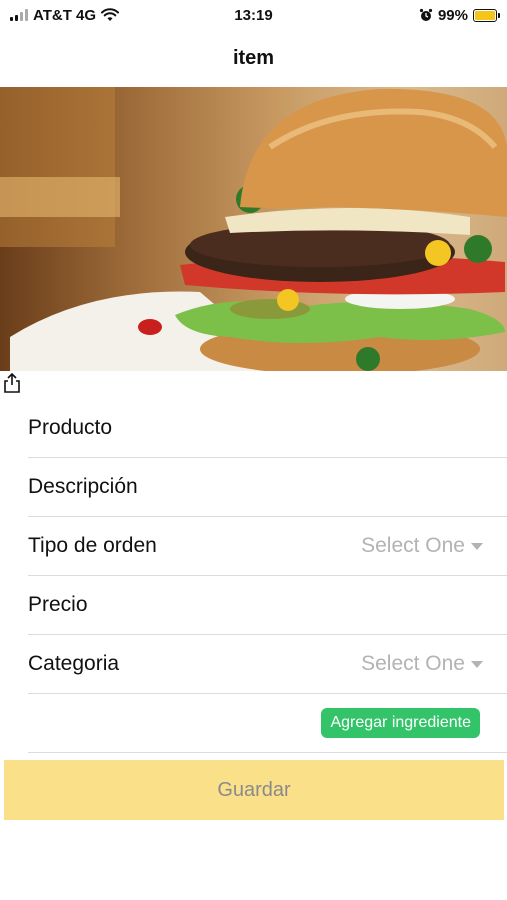  Describe the element at coordinates (83, 486) in the screenshot. I see `descripcion-label: Descripción` at that location.